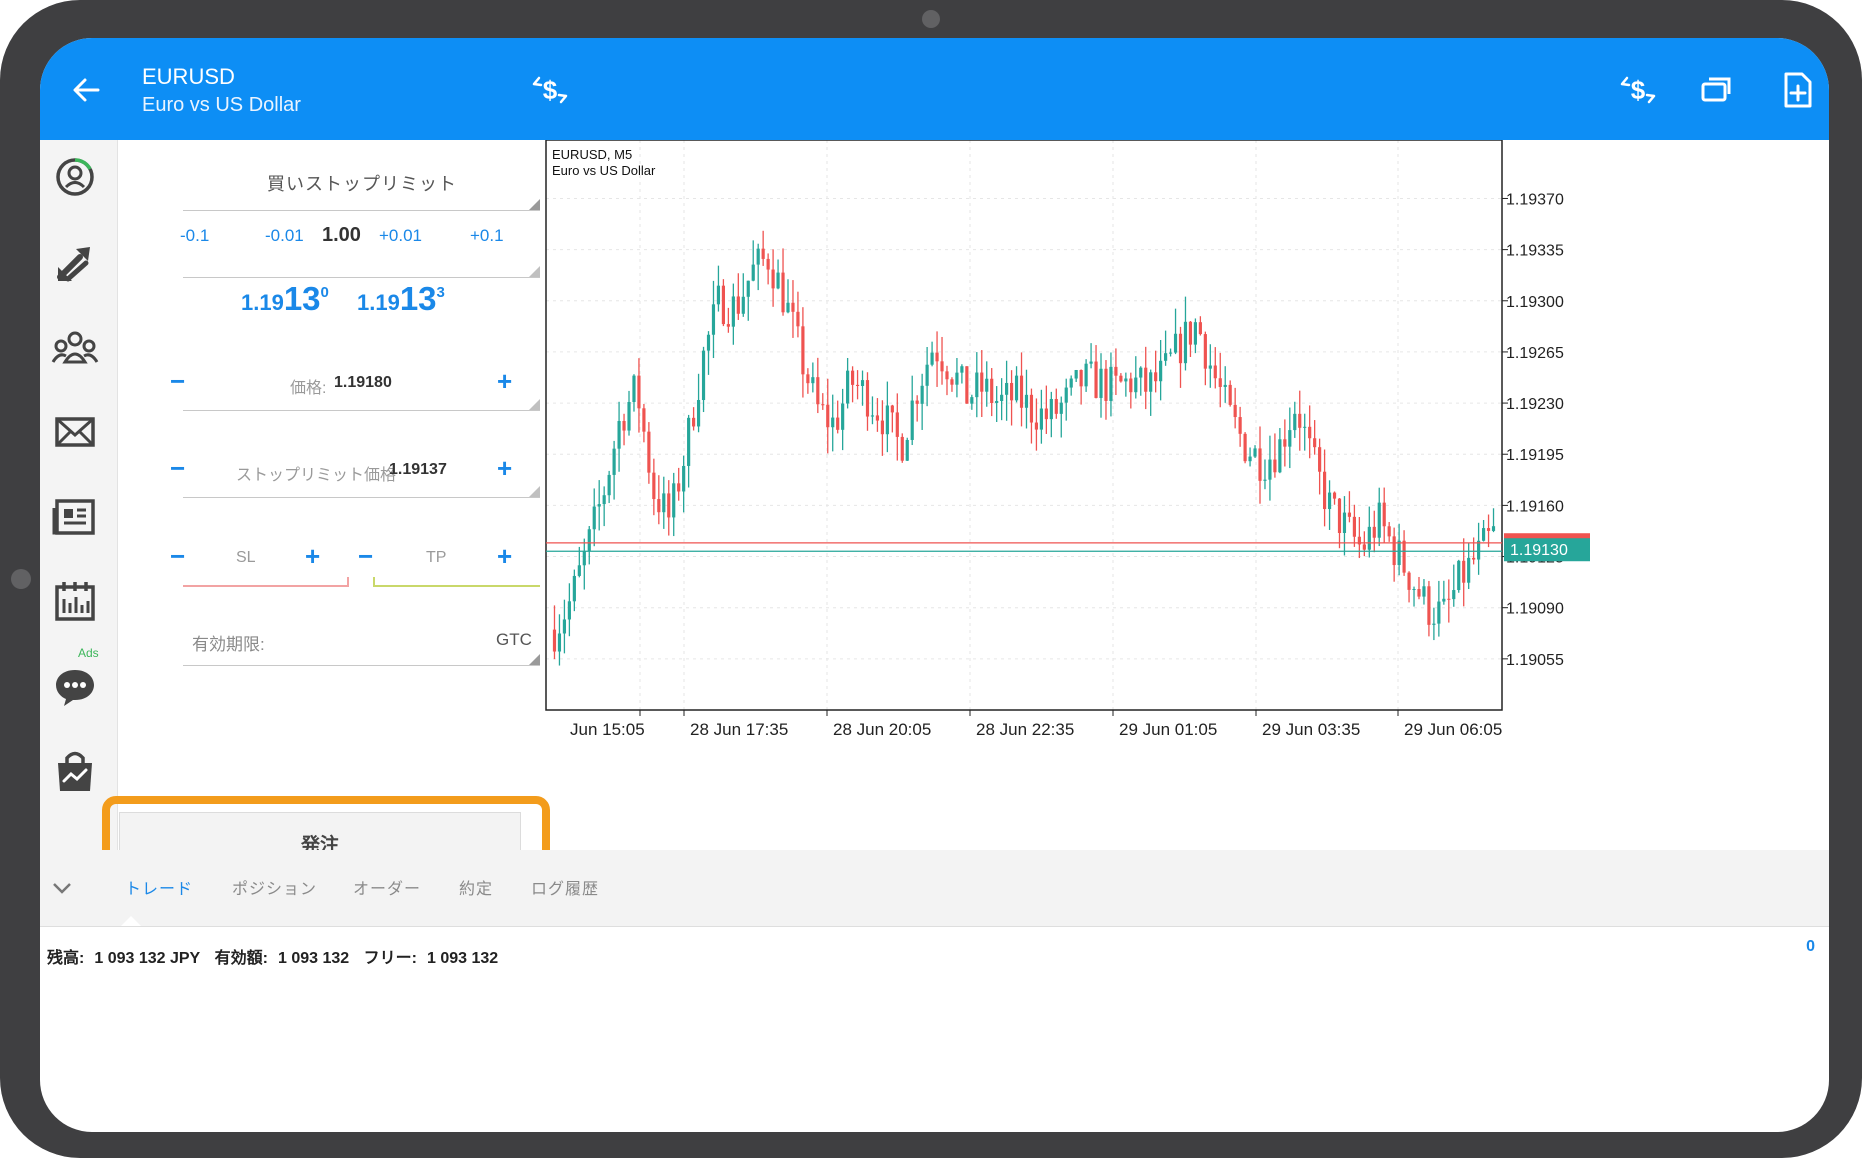  I want to click on order-type-select: 買いストップリミット, so click(362, 183).